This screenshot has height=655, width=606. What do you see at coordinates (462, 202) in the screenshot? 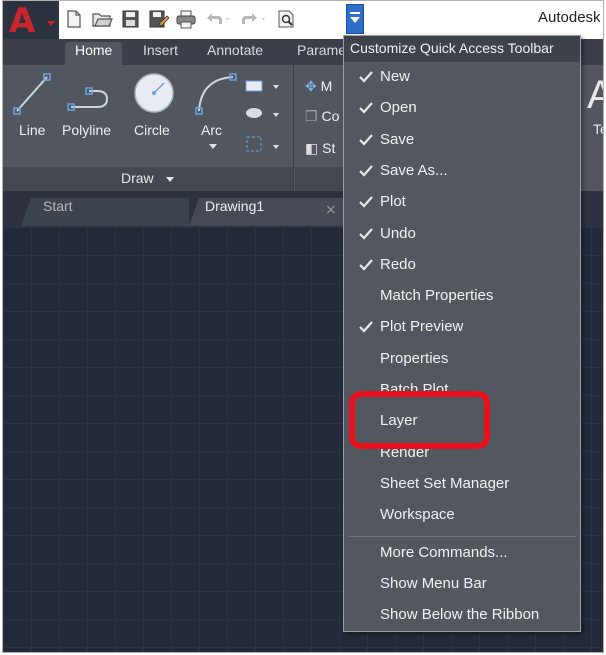
I see `menu-item-plot: Plot` at bounding box center [462, 202].